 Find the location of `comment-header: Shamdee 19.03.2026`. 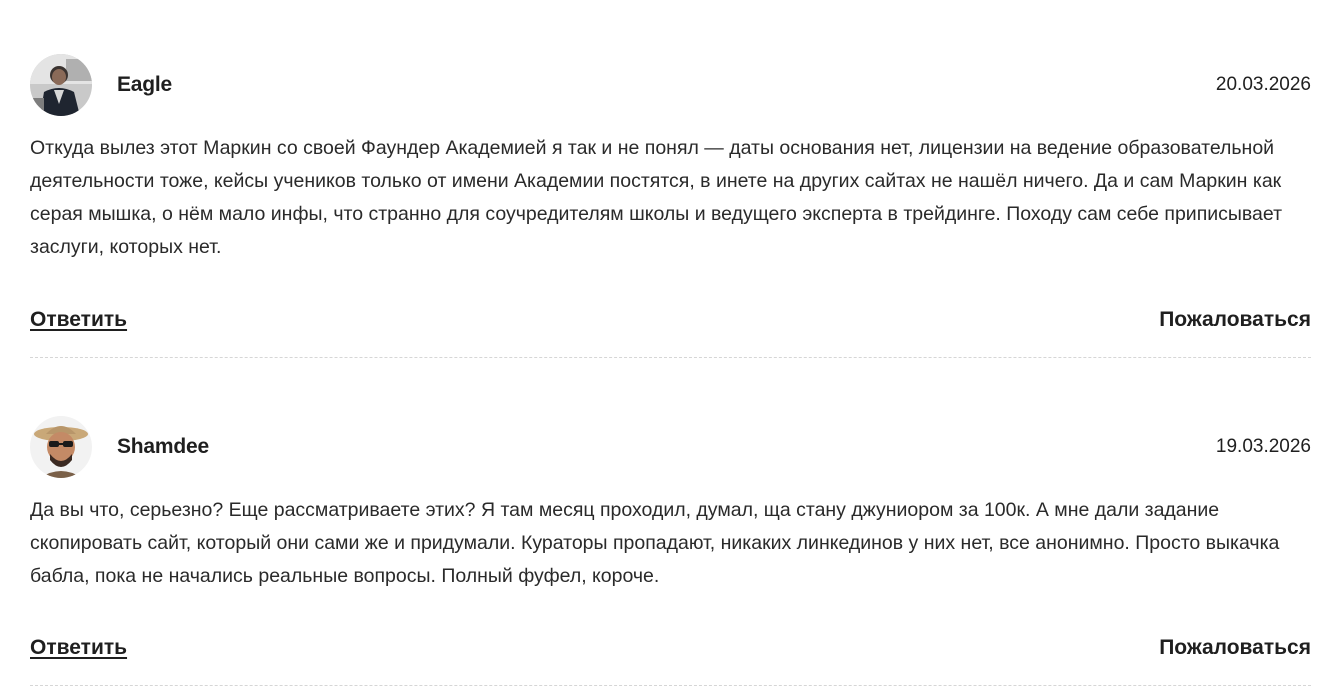

comment-header: Shamdee 19.03.2026 is located at coordinates (670, 447).